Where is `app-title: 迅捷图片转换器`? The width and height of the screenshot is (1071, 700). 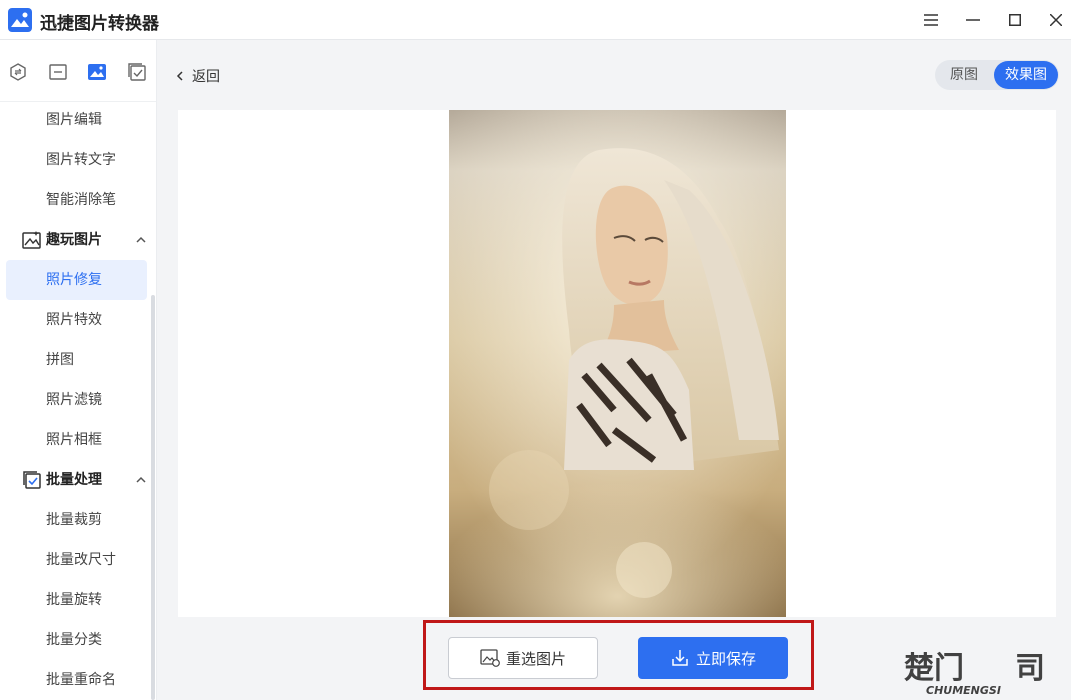
app-title: 迅捷图片转换器 is located at coordinates (99, 24).